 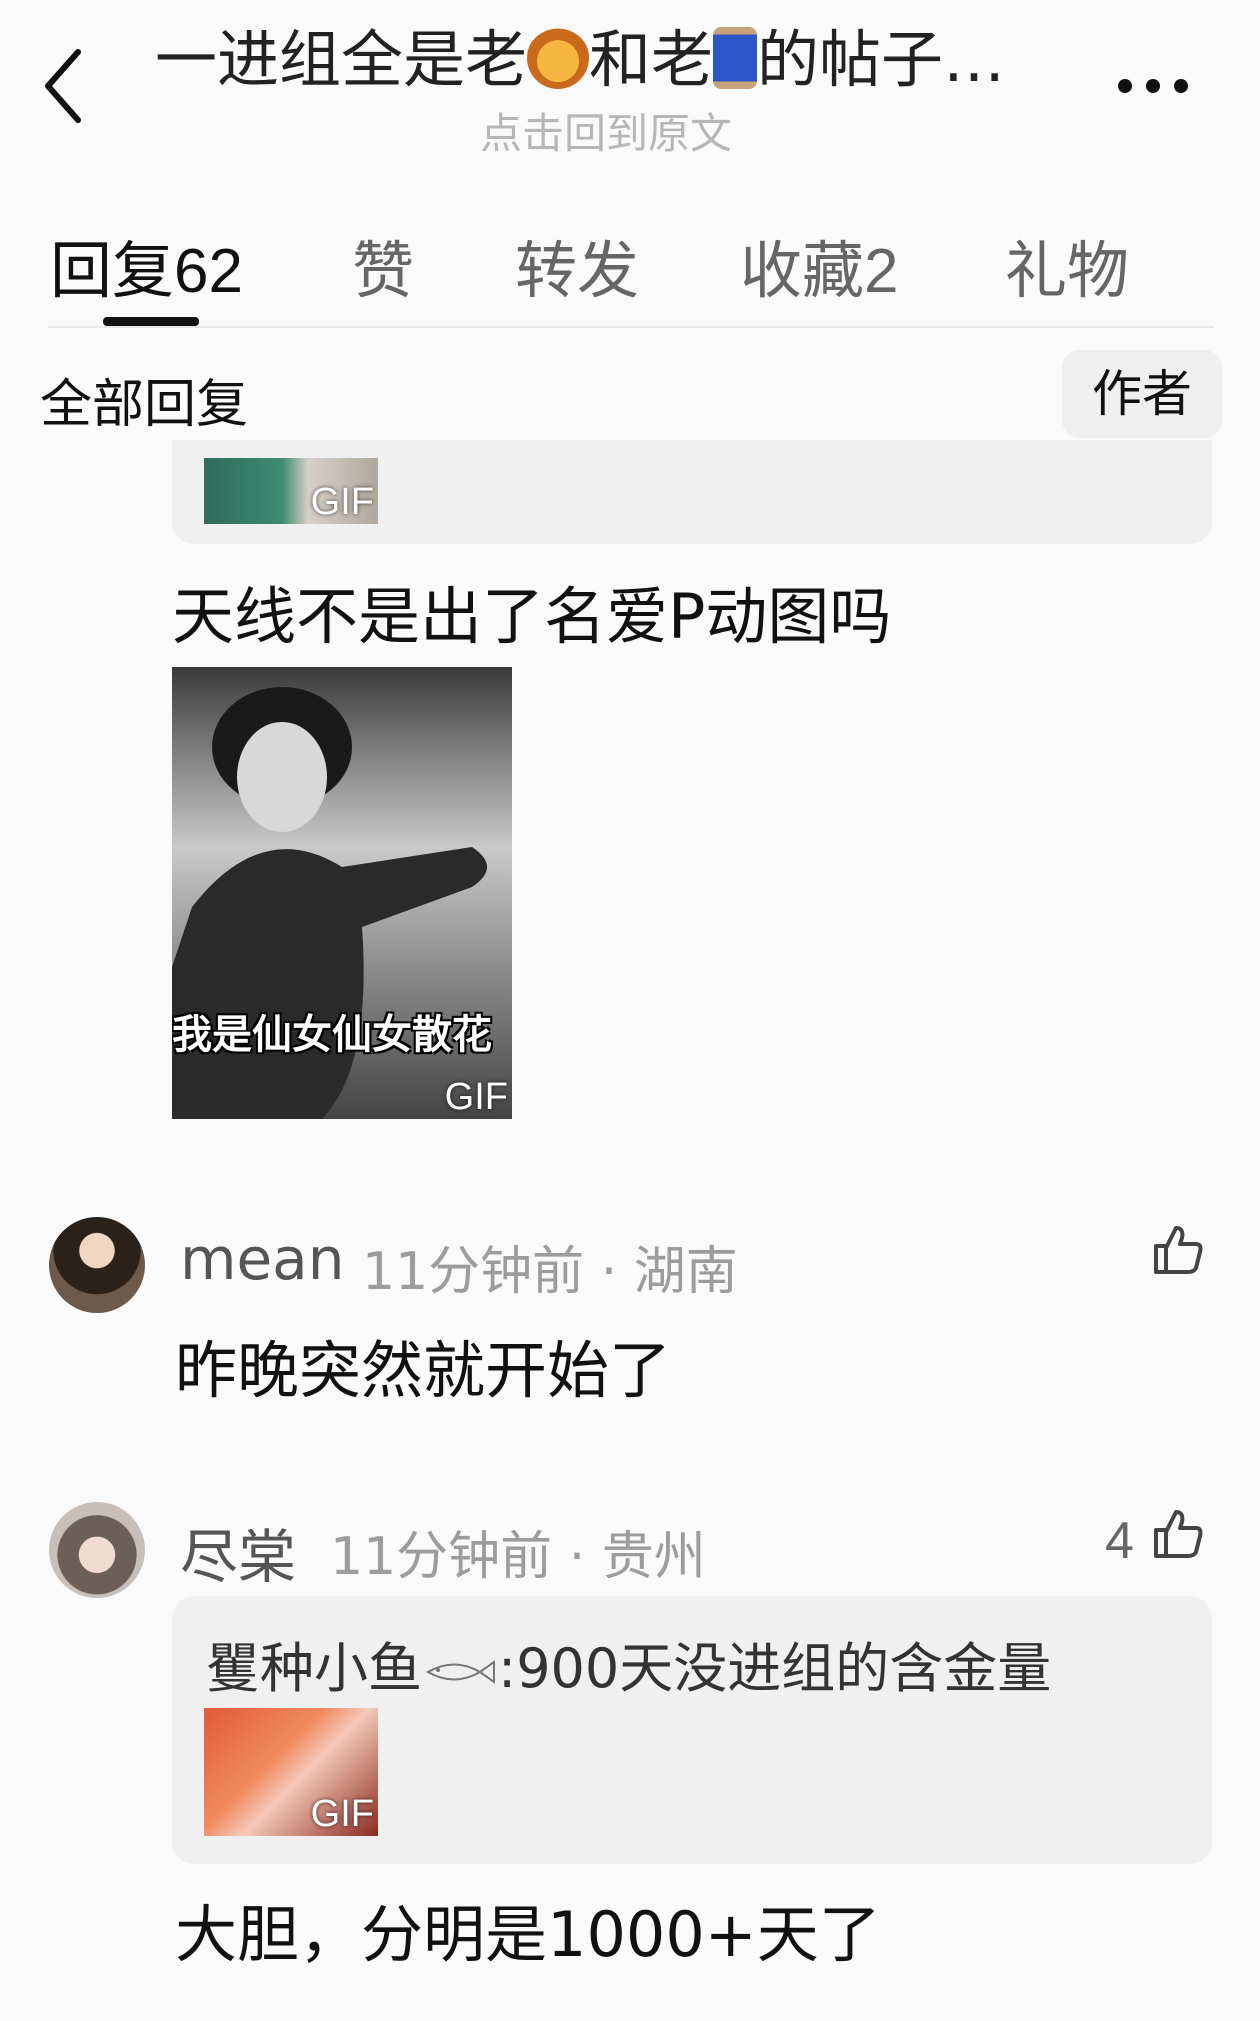 I want to click on more-options-button, so click(x=1168, y=88).